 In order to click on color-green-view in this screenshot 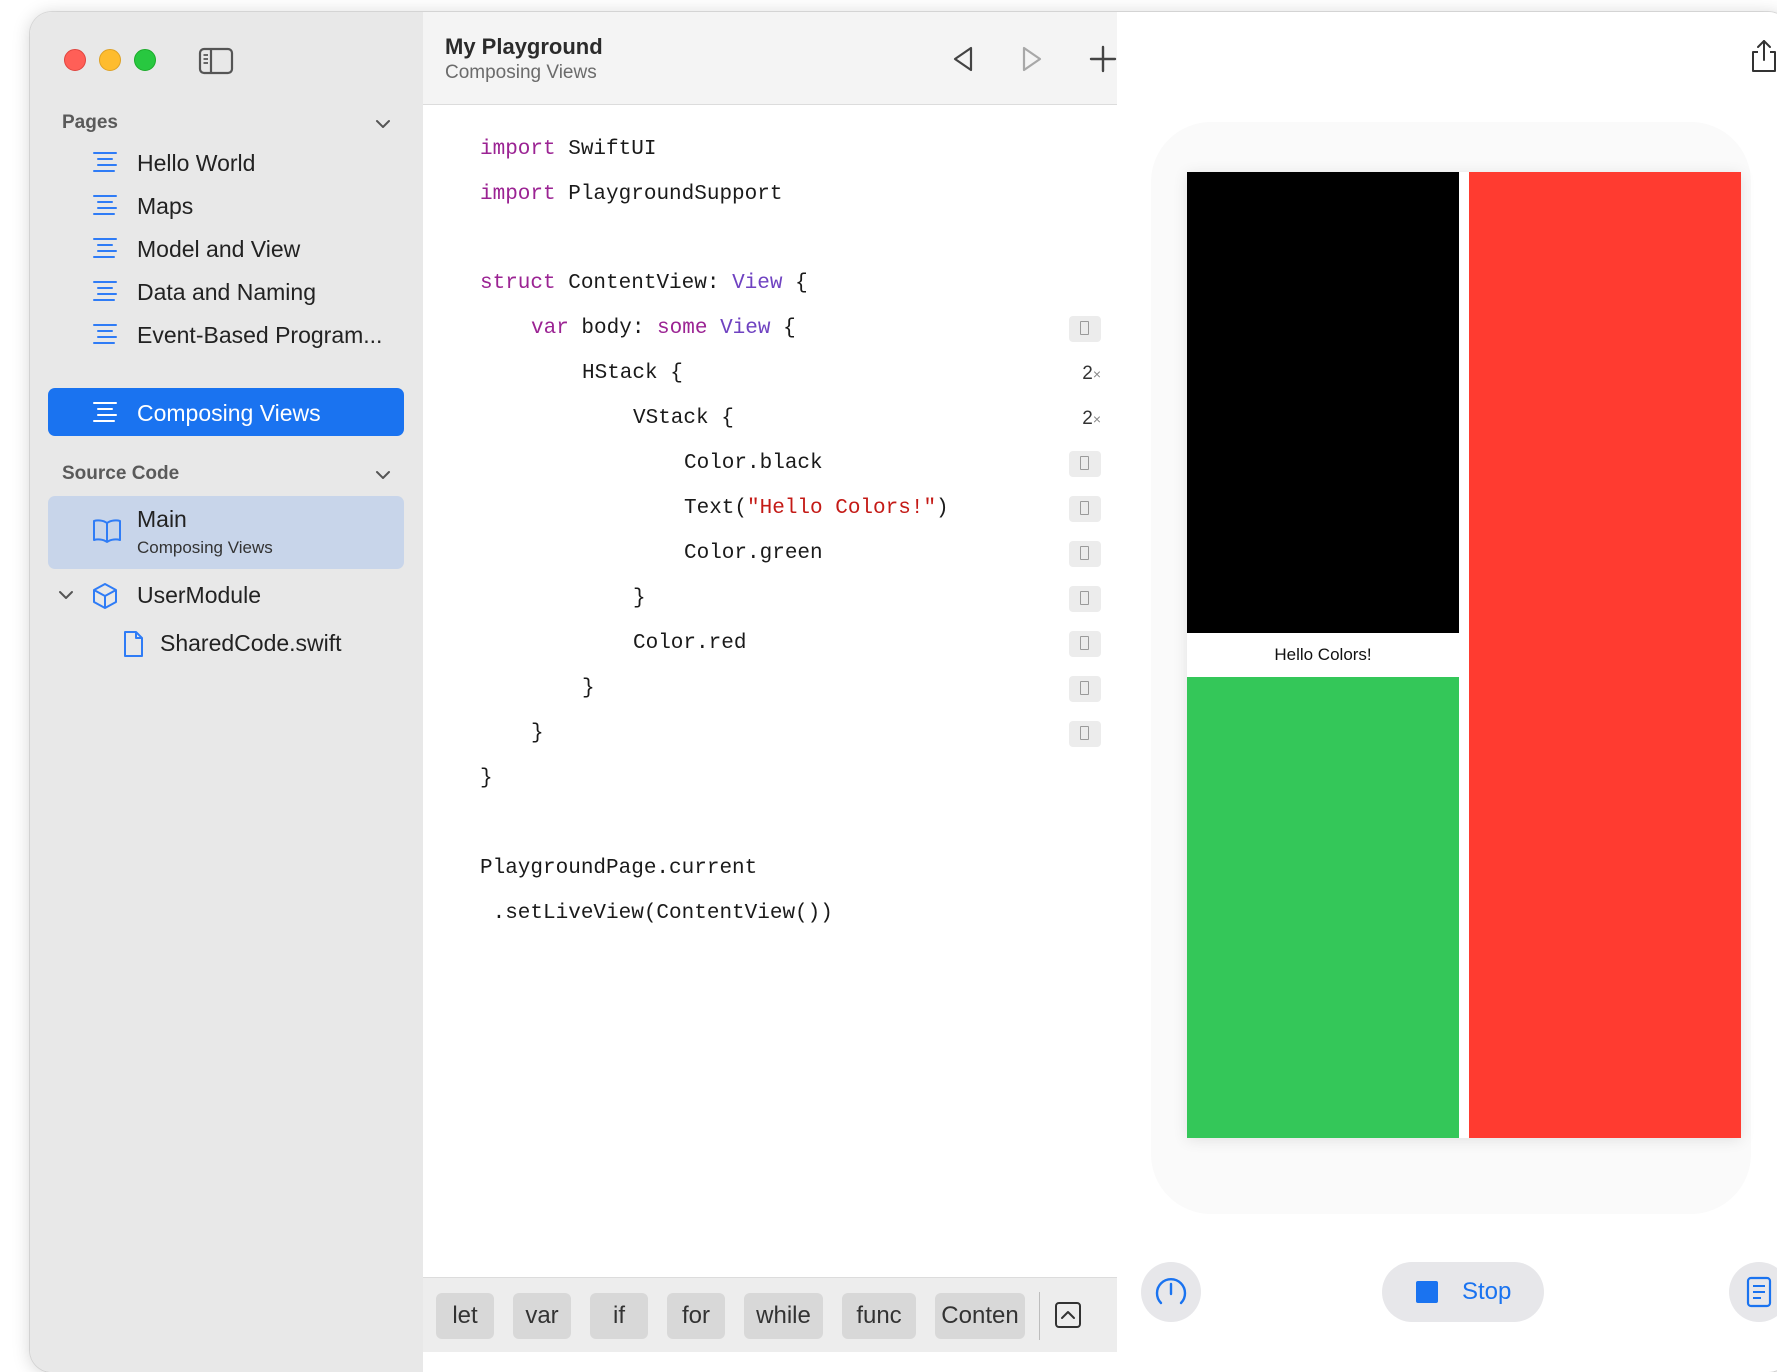, I will do `click(1323, 907)`.